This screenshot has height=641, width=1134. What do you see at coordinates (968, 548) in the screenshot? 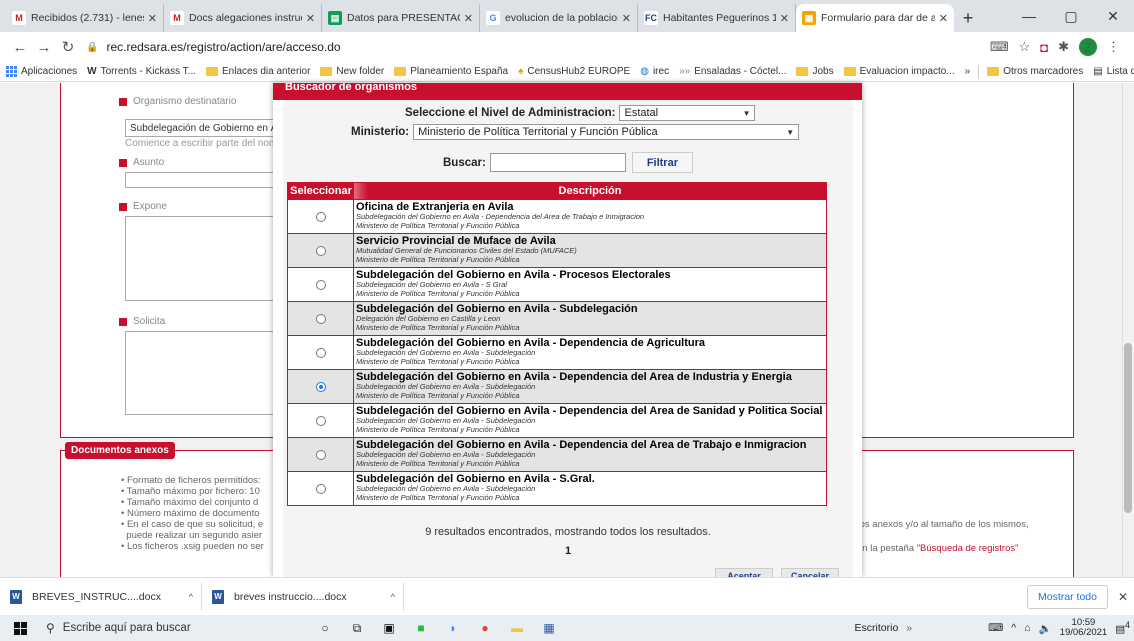
I see `busqueda-registros-link: "Búsqueda de registros"` at bounding box center [968, 548].